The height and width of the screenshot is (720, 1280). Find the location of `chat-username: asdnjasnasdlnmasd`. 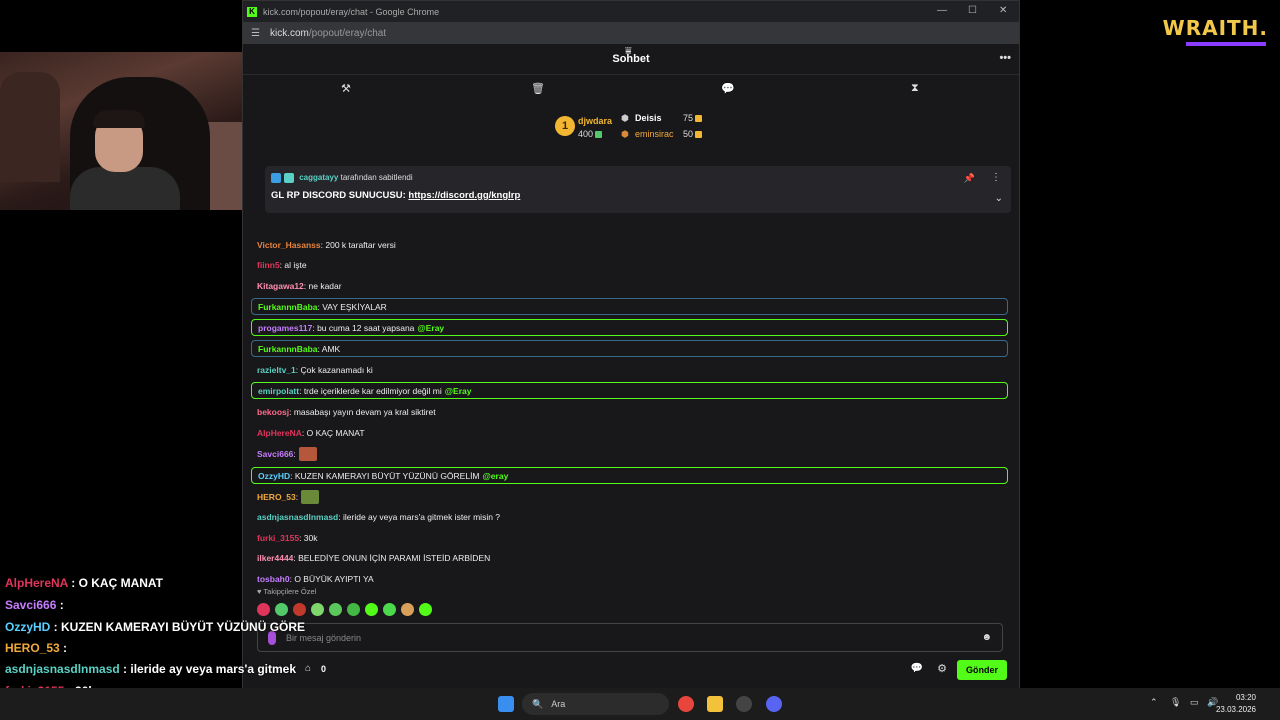

chat-username: asdnjasnasdlnmasd is located at coordinates (297, 517).